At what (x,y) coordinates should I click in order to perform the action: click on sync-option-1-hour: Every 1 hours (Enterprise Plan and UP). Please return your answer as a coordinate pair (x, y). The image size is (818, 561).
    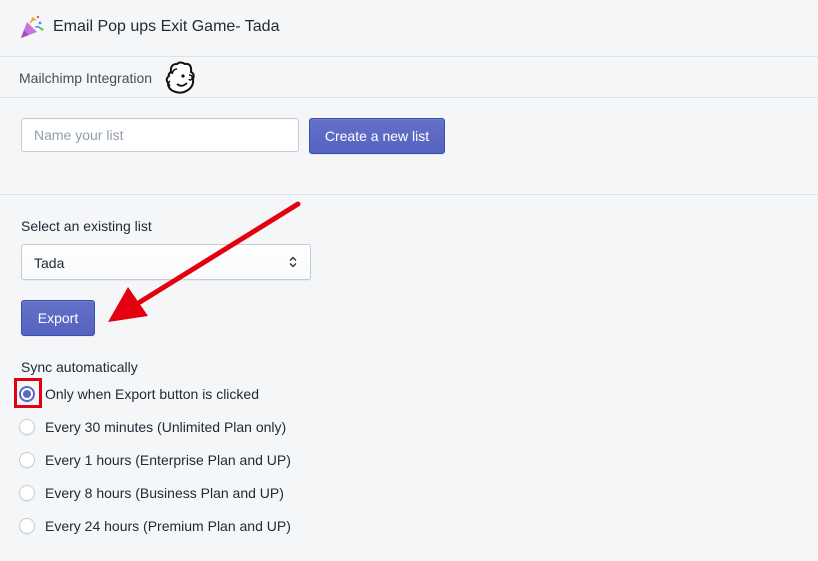
    Looking at the image, I should click on (155, 460).